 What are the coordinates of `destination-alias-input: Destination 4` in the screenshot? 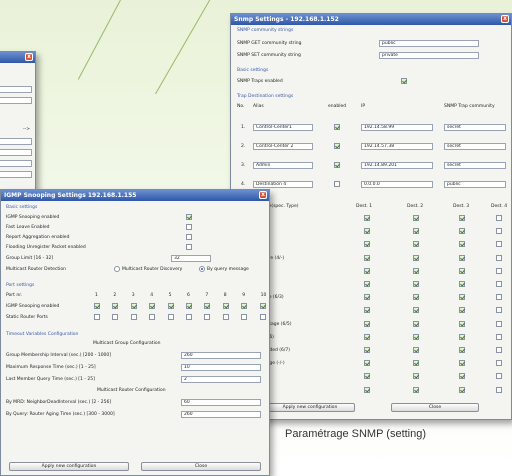 It's located at (283, 184).